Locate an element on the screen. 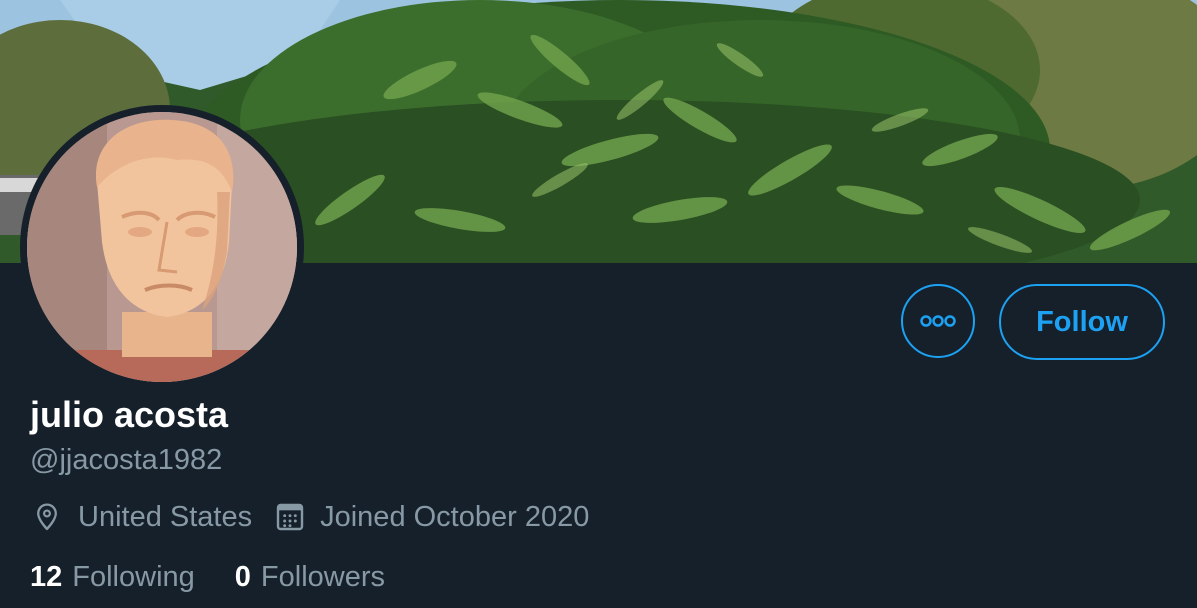  location-text: United States is located at coordinates (165, 516).